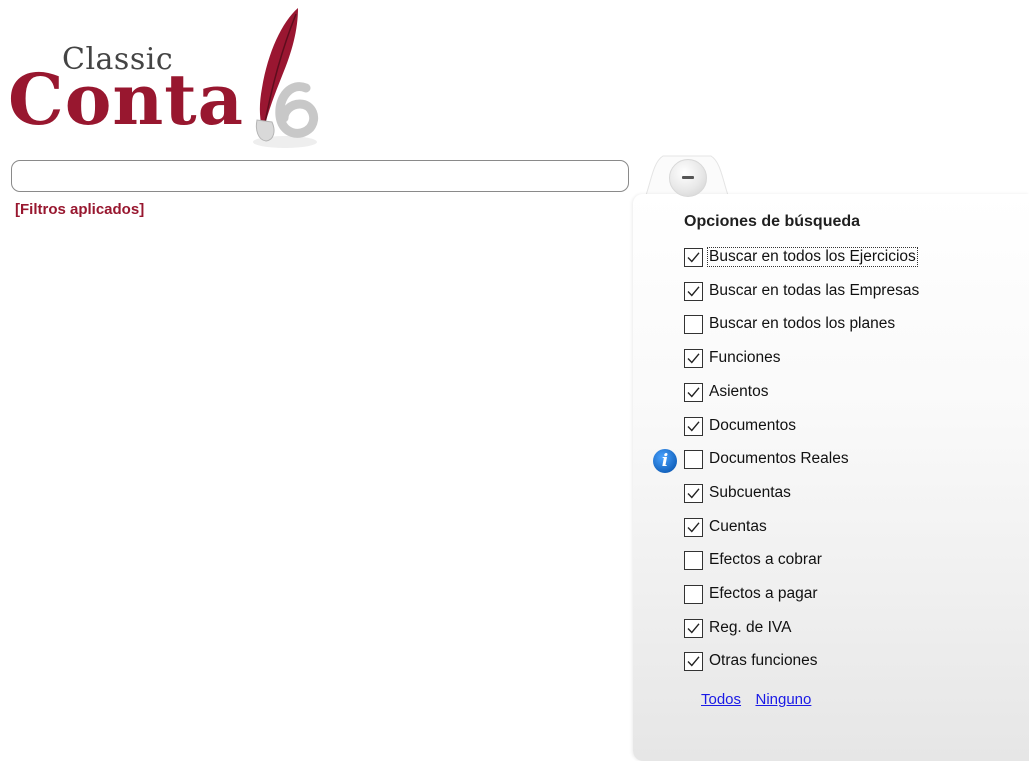 Image resolution: width=1029 pixels, height=761 pixels. I want to click on search-option-label: Asientos, so click(739, 391).